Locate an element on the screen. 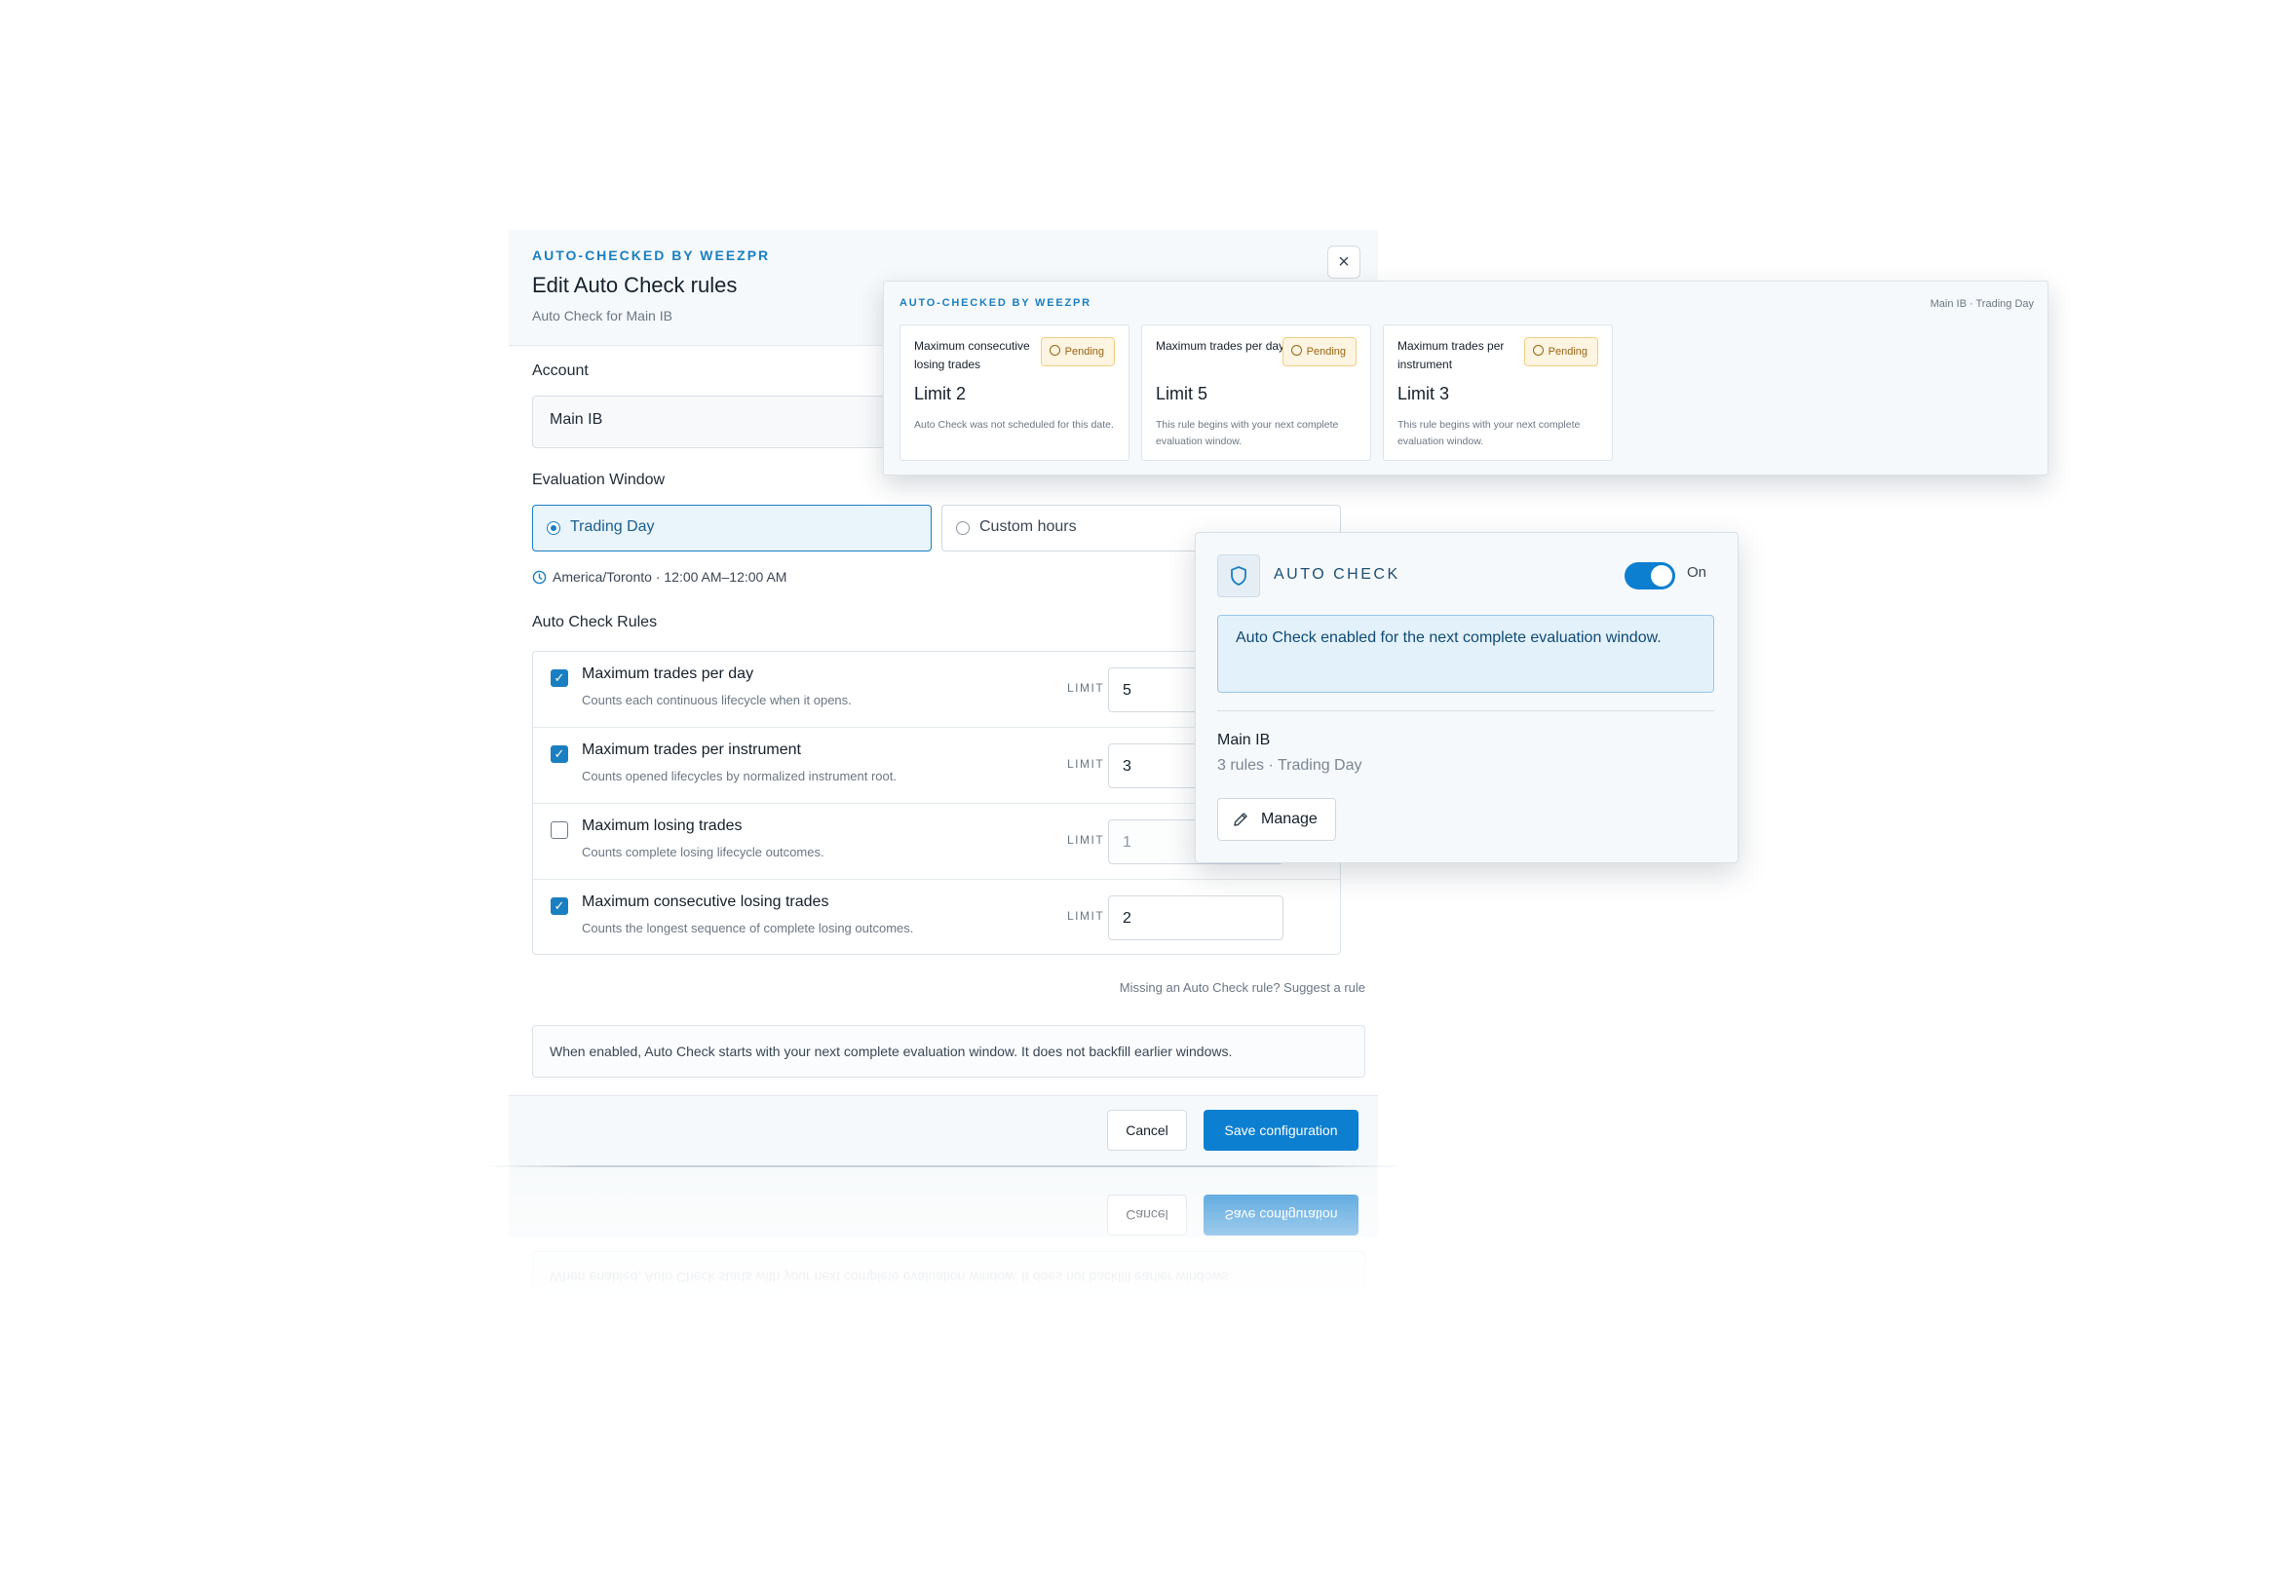 The image size is (2296, 1596). rule-title: Maximum losing trades is located at coordinates (662, 825).